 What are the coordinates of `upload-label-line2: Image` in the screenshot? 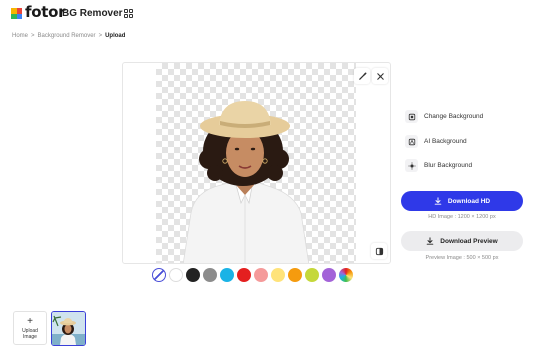 It's located at (30, 336).